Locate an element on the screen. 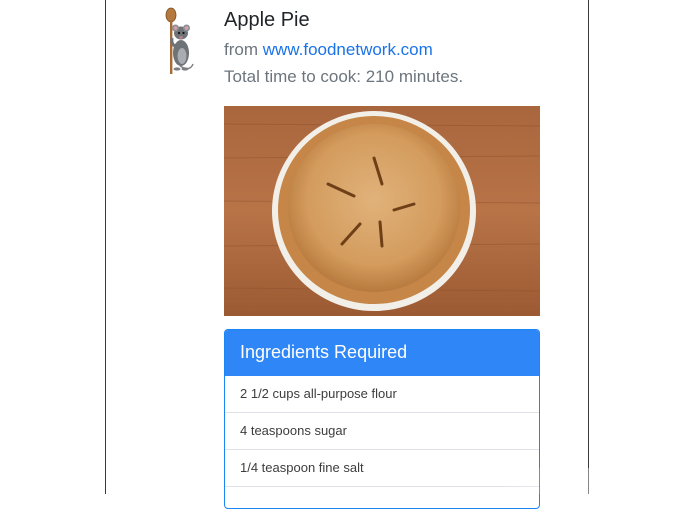  ingredients-header: Ingredients Required is located at coordinates (382, 353).